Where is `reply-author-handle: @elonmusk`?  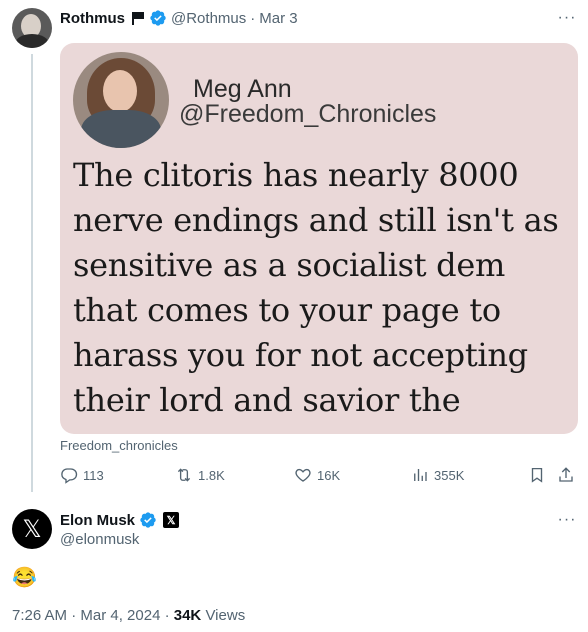 reply-author-handle: @elonmusk is located at coordinates (99, 539).